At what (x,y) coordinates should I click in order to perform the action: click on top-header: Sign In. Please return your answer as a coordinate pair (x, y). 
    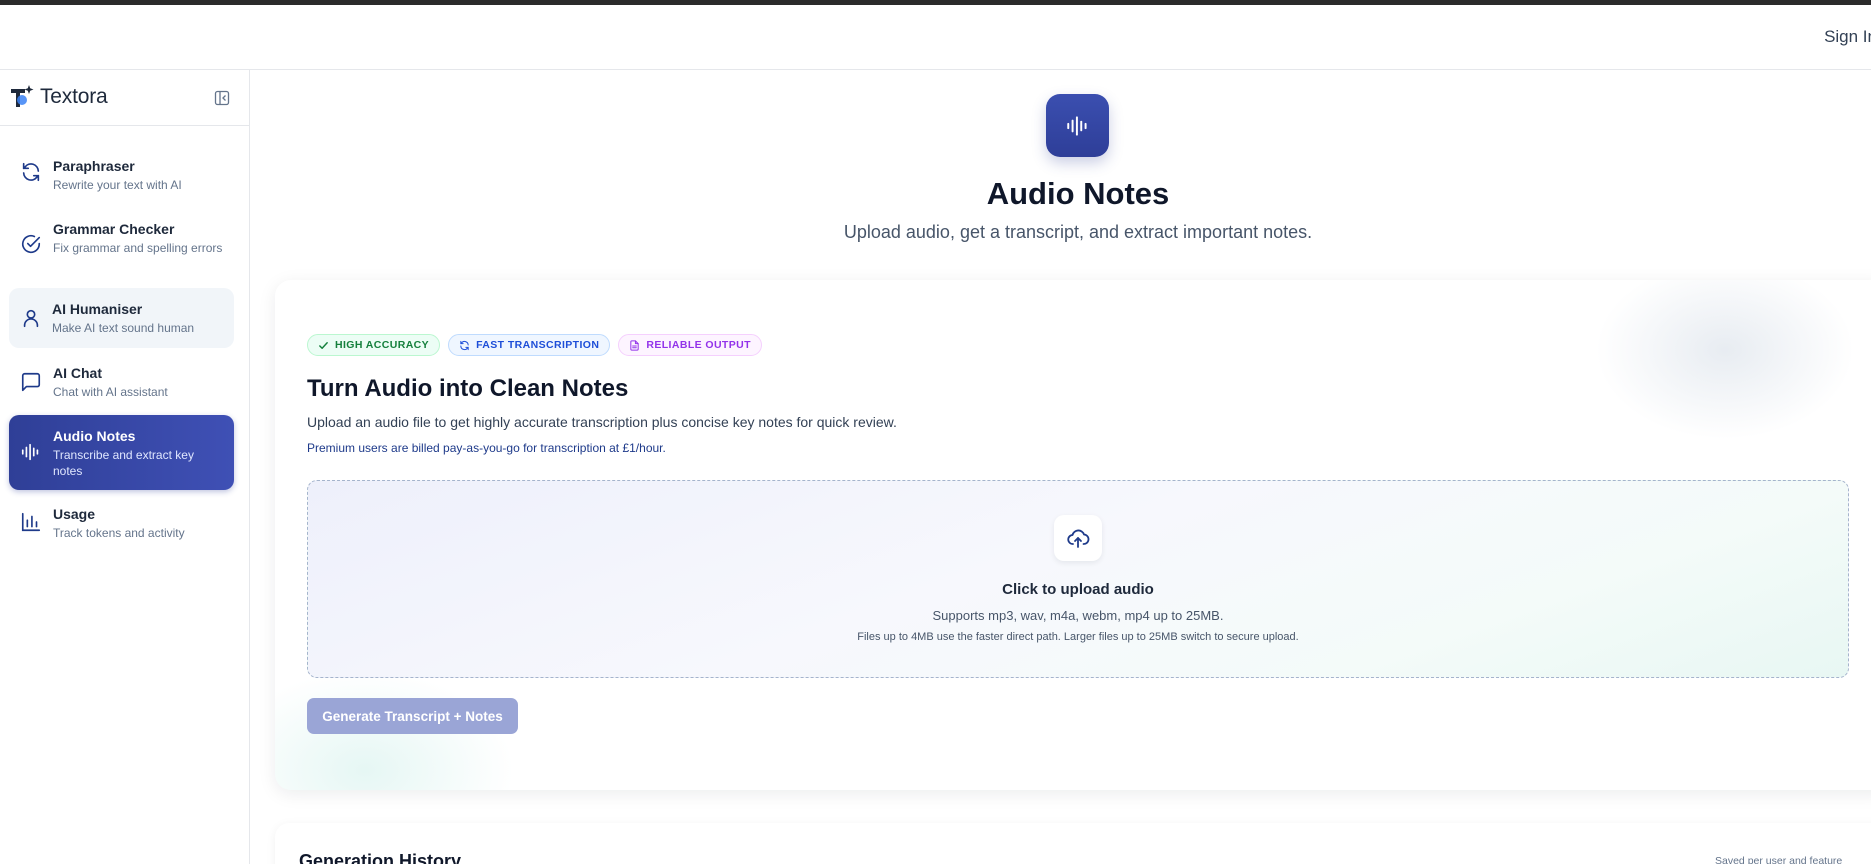
    Looking at the image, I should click on (935, 37).